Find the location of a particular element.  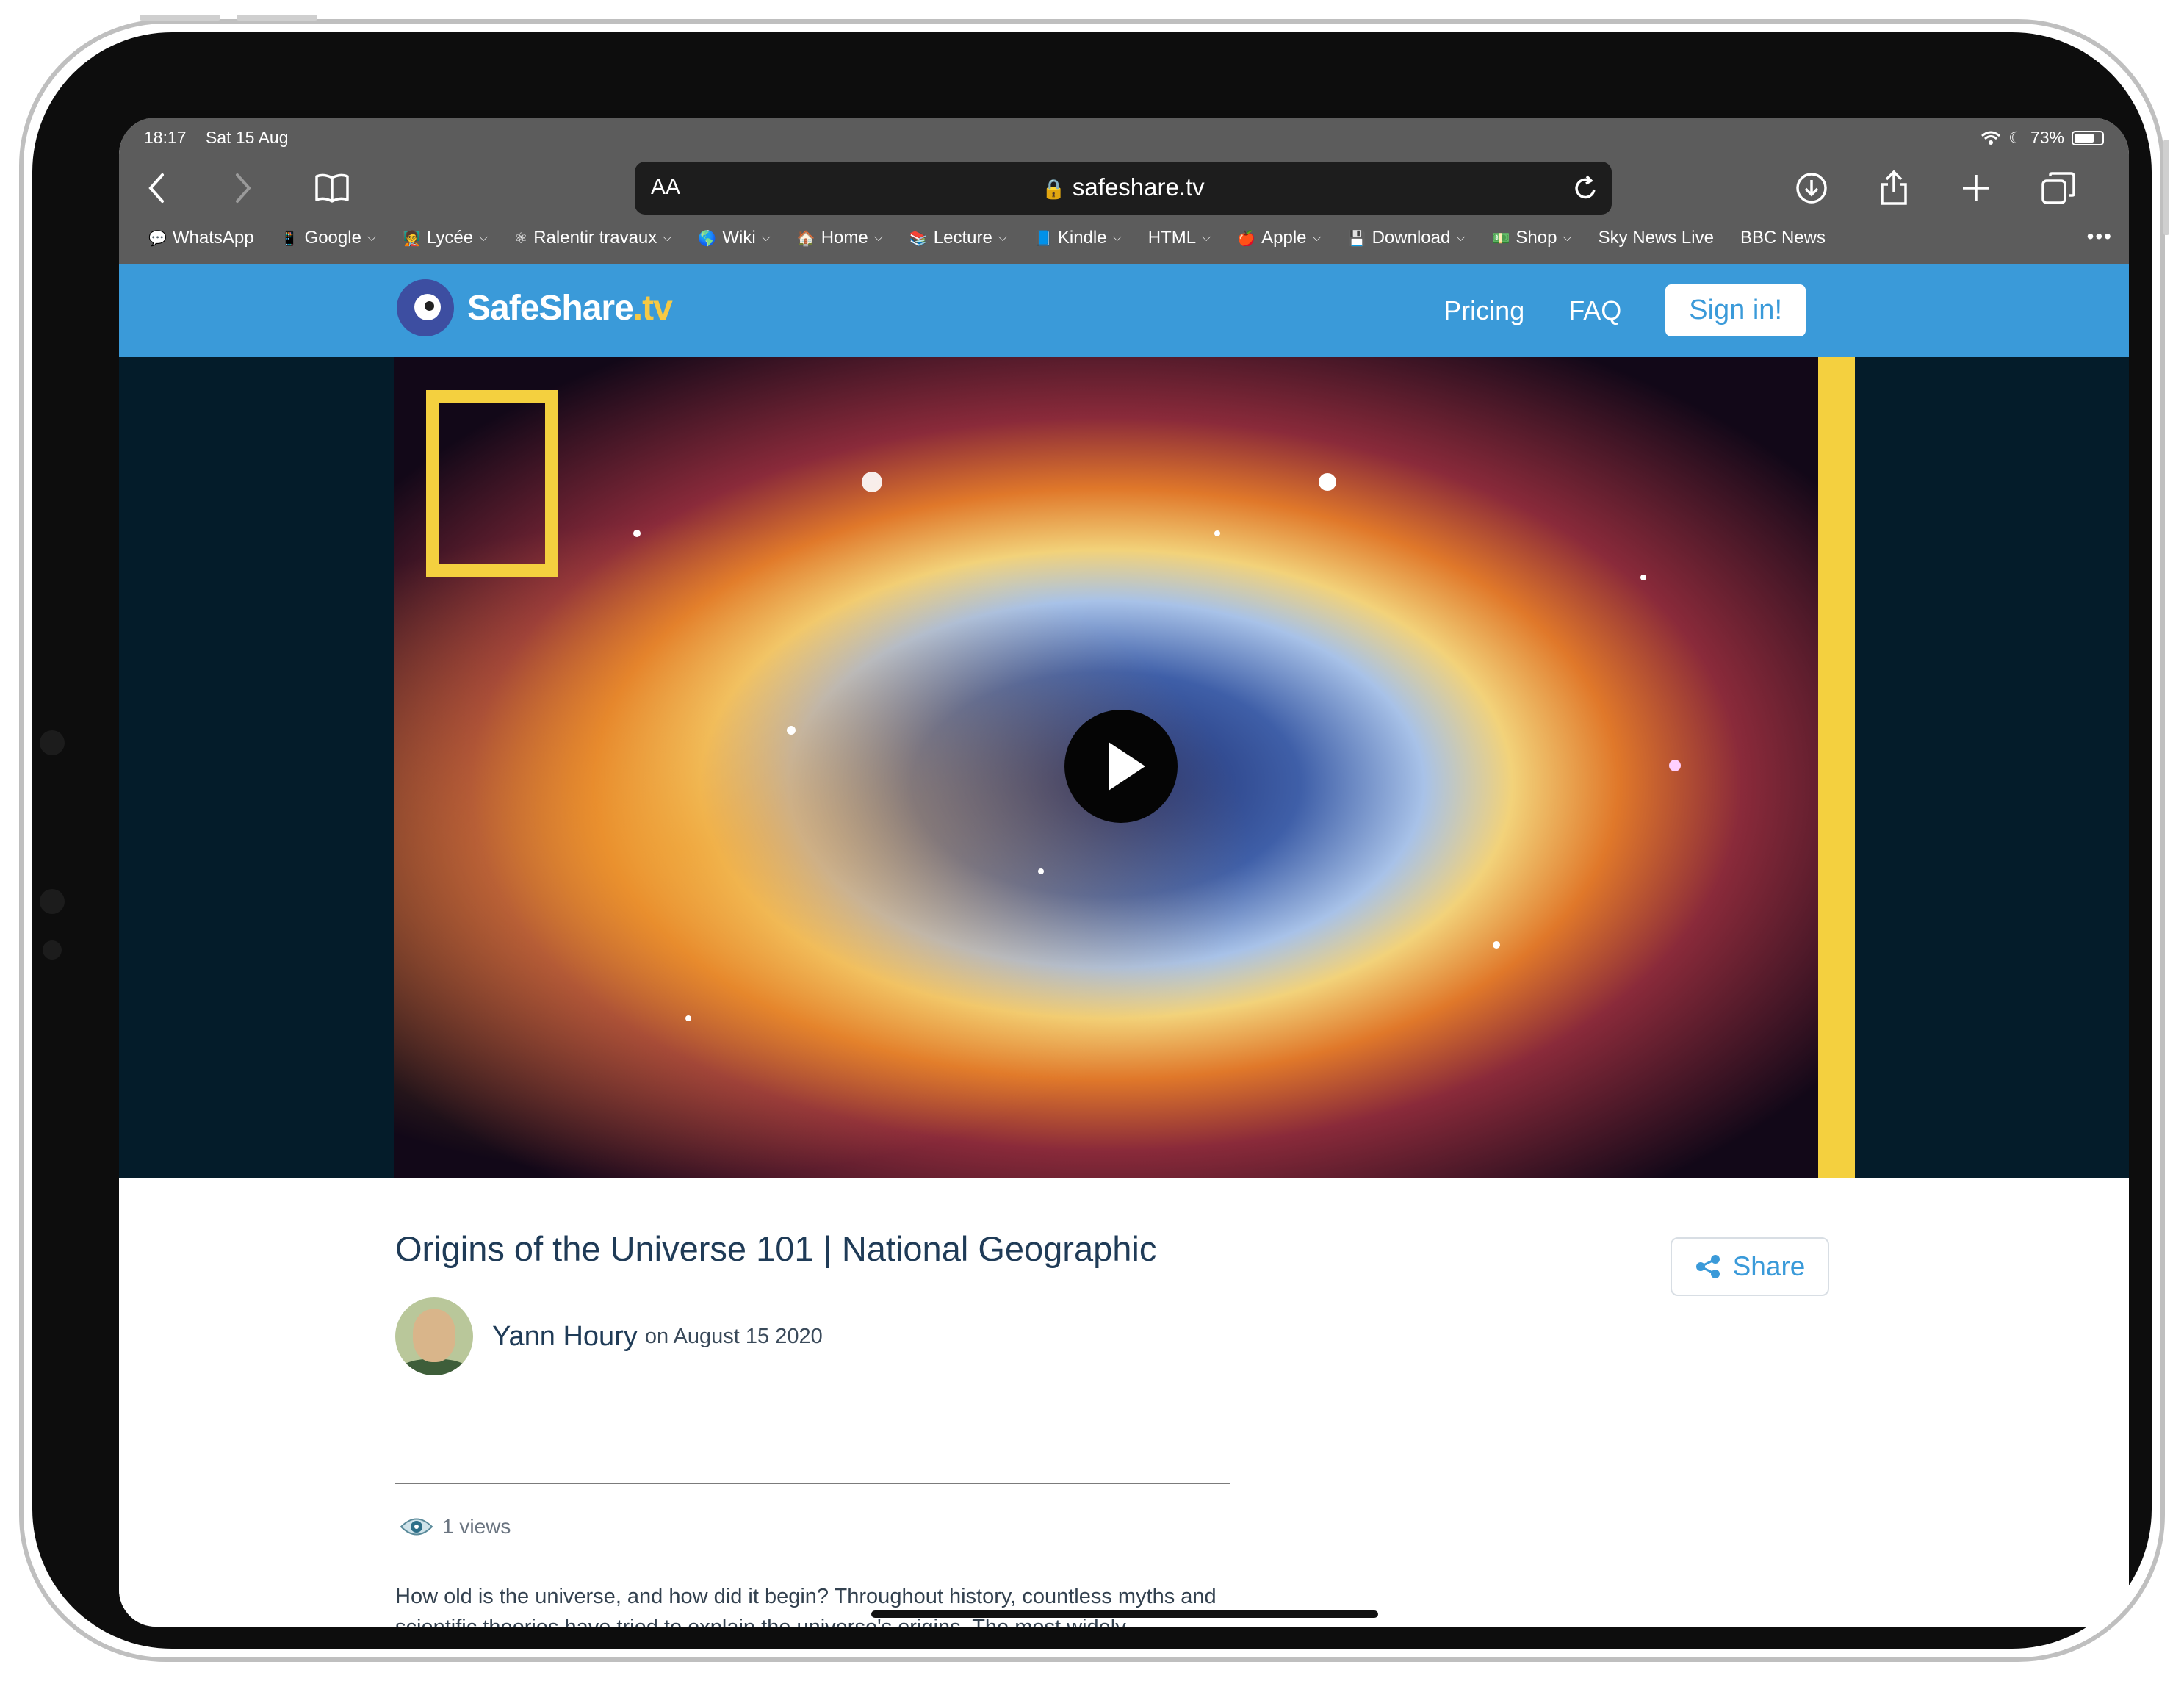

forward-icon is located at coordinates (242, 188).